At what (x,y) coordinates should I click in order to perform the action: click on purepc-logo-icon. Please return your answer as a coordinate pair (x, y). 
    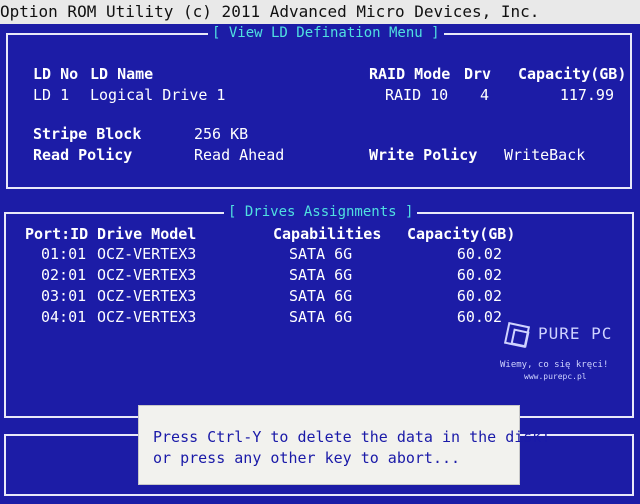
    Looking at the image, I should click on (517, 335).